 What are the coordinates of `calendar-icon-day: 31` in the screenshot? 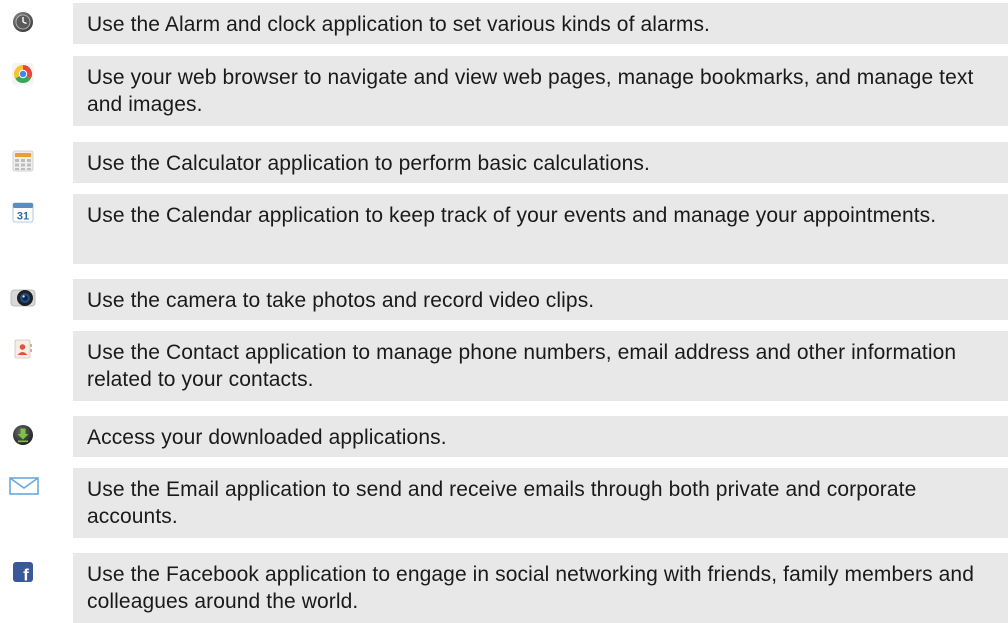 It's located at (23, 217).